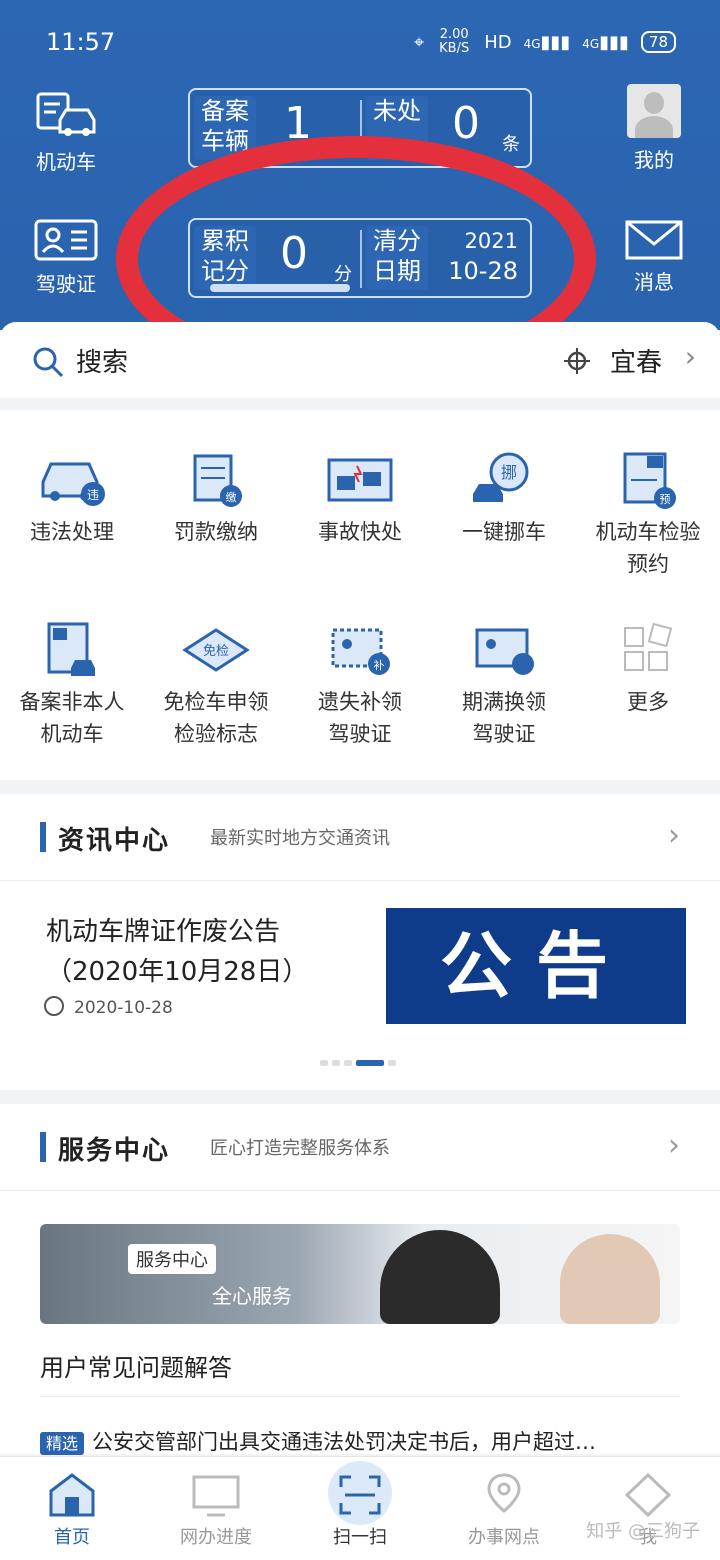 The image size is (720, 1560). I want to click on avatar, so click(654, 111).